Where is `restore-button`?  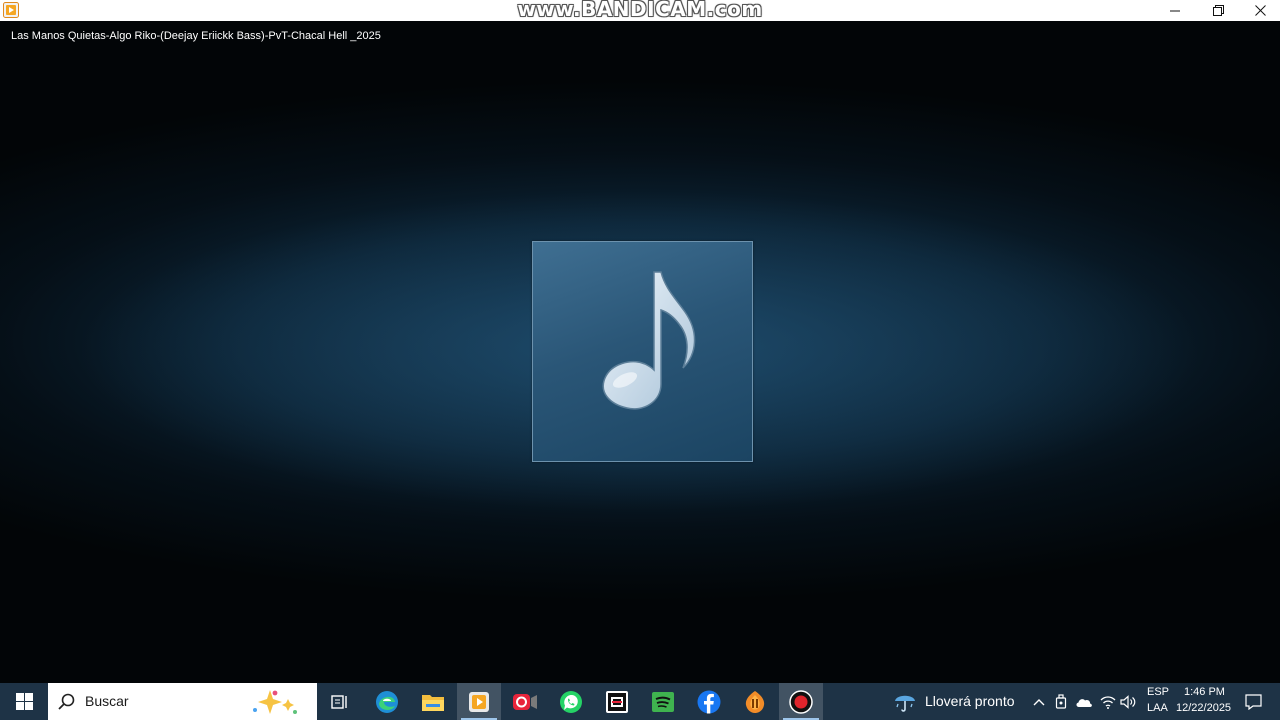
restore-button is located at coordinates (1218, 10).